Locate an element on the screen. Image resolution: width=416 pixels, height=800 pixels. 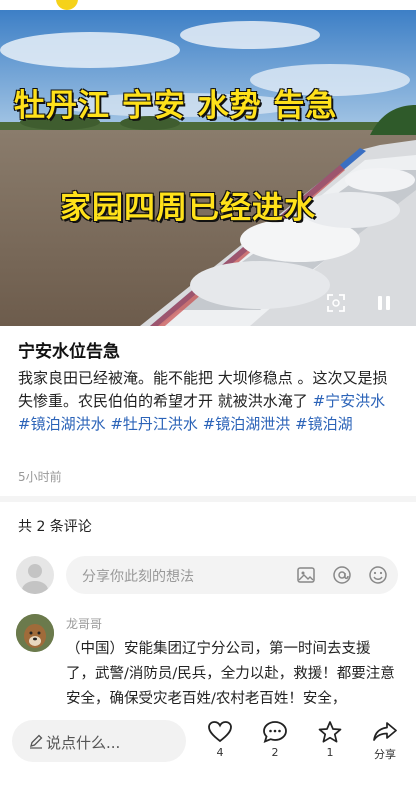
image-icon is located at coordinates (306, 575).